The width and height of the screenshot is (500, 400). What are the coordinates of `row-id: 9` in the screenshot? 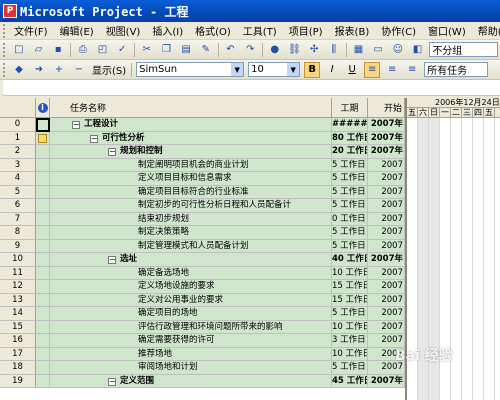 It's located at (18, 246).